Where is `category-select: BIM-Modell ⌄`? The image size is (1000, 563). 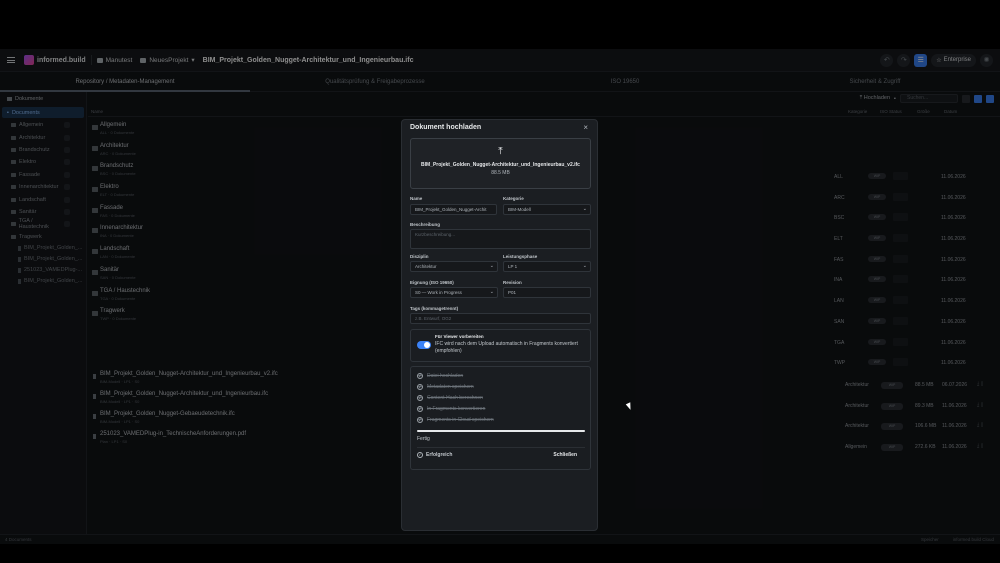 category-select: BIM-Modell ⌄ is located at coordinates (547, 209).